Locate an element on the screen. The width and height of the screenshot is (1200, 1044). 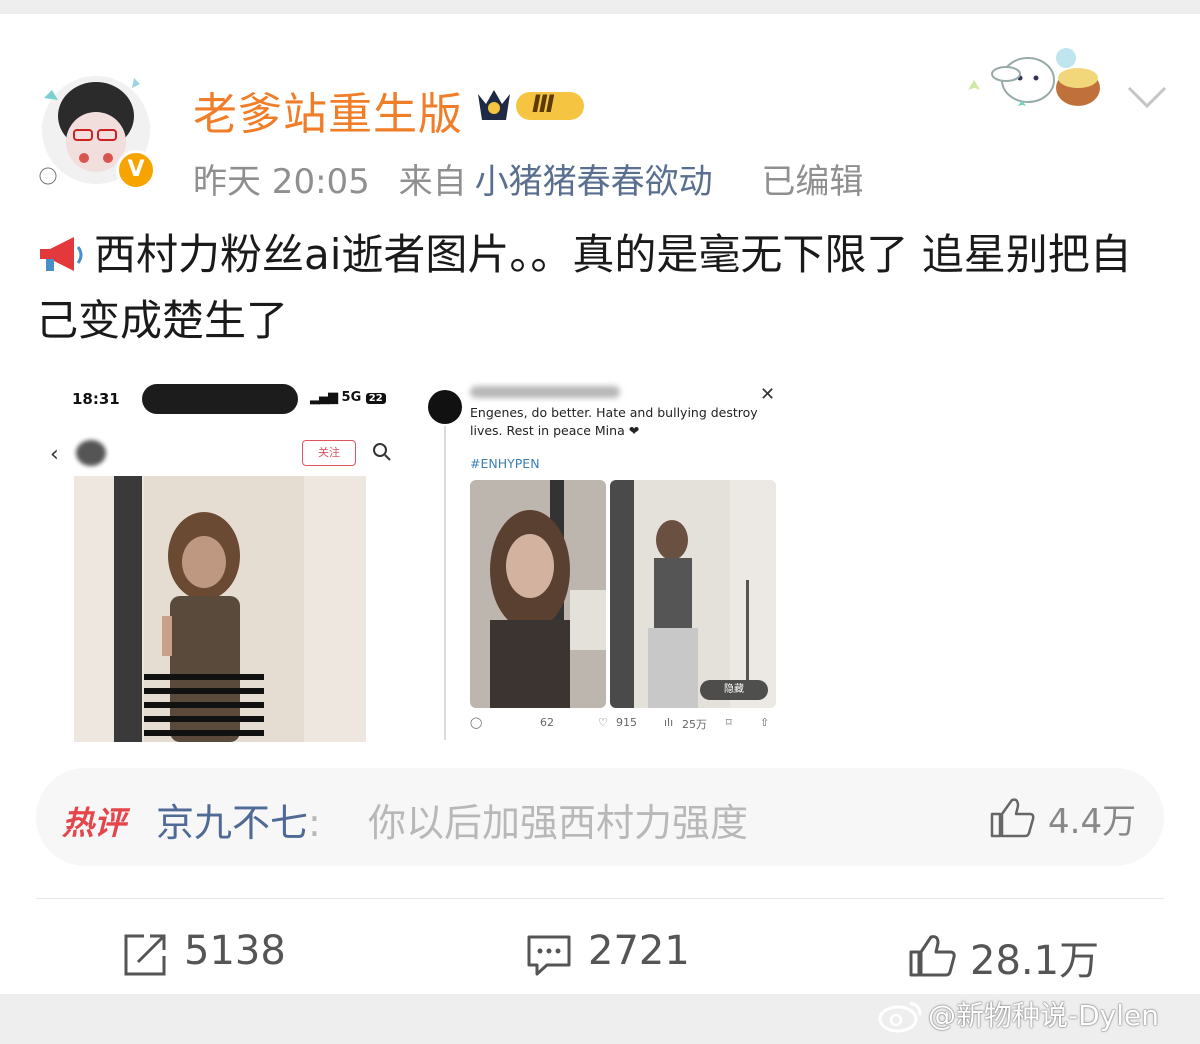
megaphone-icon is located at coordinates (61, 254).